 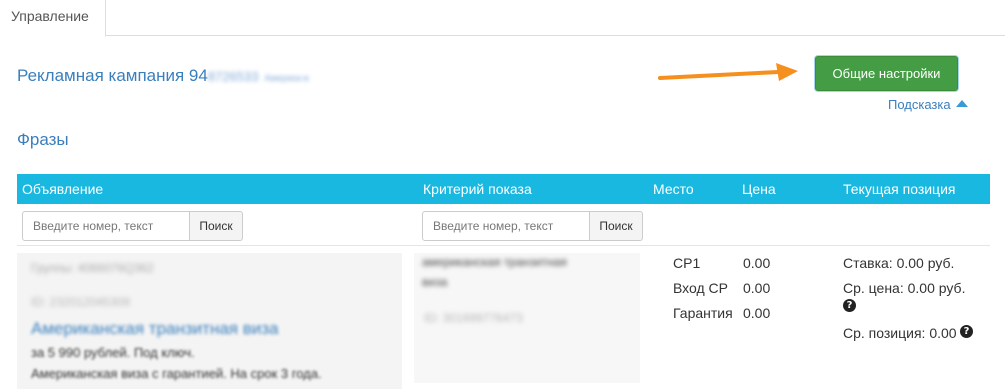 I want to click on hint-label: Подсказка, so click(x=919, y=104).